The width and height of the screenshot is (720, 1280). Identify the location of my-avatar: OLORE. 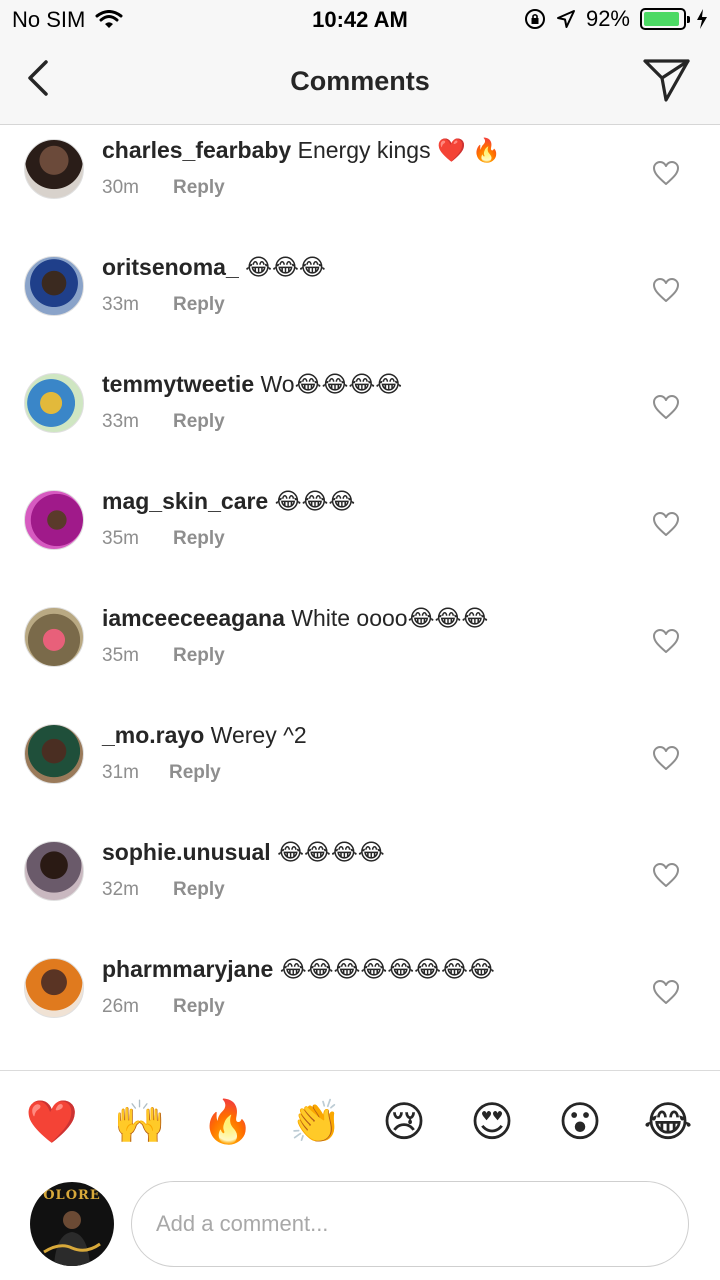
(72, 1224).